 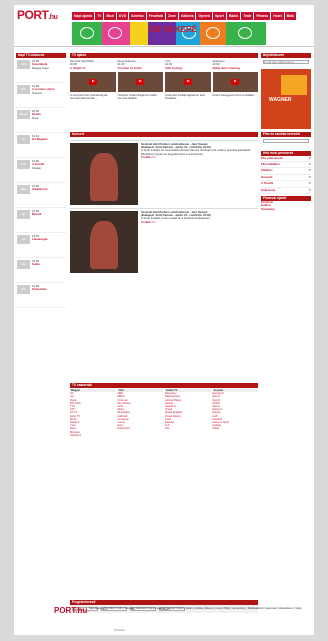 I want to click on channel-link: Poker, so click(x=236, y=428).